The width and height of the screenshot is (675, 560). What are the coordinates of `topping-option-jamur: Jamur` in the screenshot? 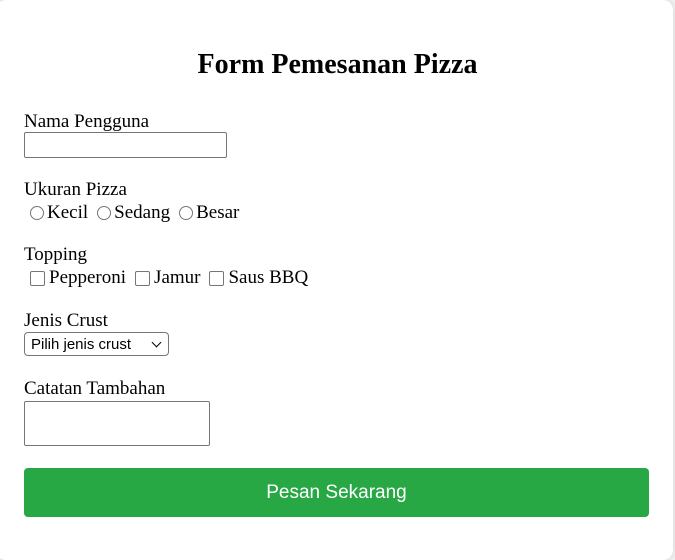 It's located at (167, 278).